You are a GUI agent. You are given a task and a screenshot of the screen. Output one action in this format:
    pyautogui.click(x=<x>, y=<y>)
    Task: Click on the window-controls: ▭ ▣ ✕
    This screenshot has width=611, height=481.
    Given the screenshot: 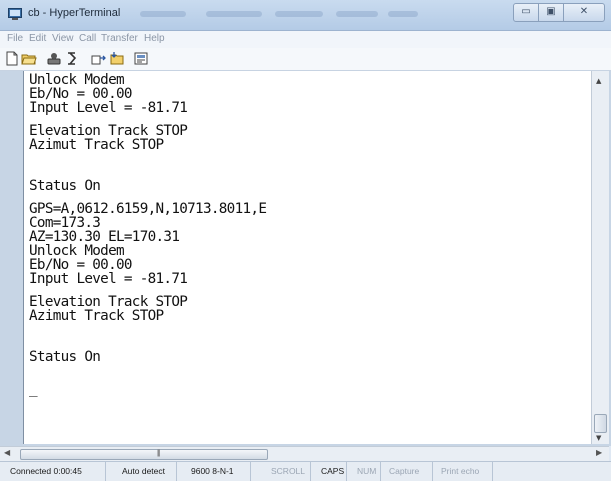 What is the action you would take?
    pyautogui.click(x=559, y=12)
    